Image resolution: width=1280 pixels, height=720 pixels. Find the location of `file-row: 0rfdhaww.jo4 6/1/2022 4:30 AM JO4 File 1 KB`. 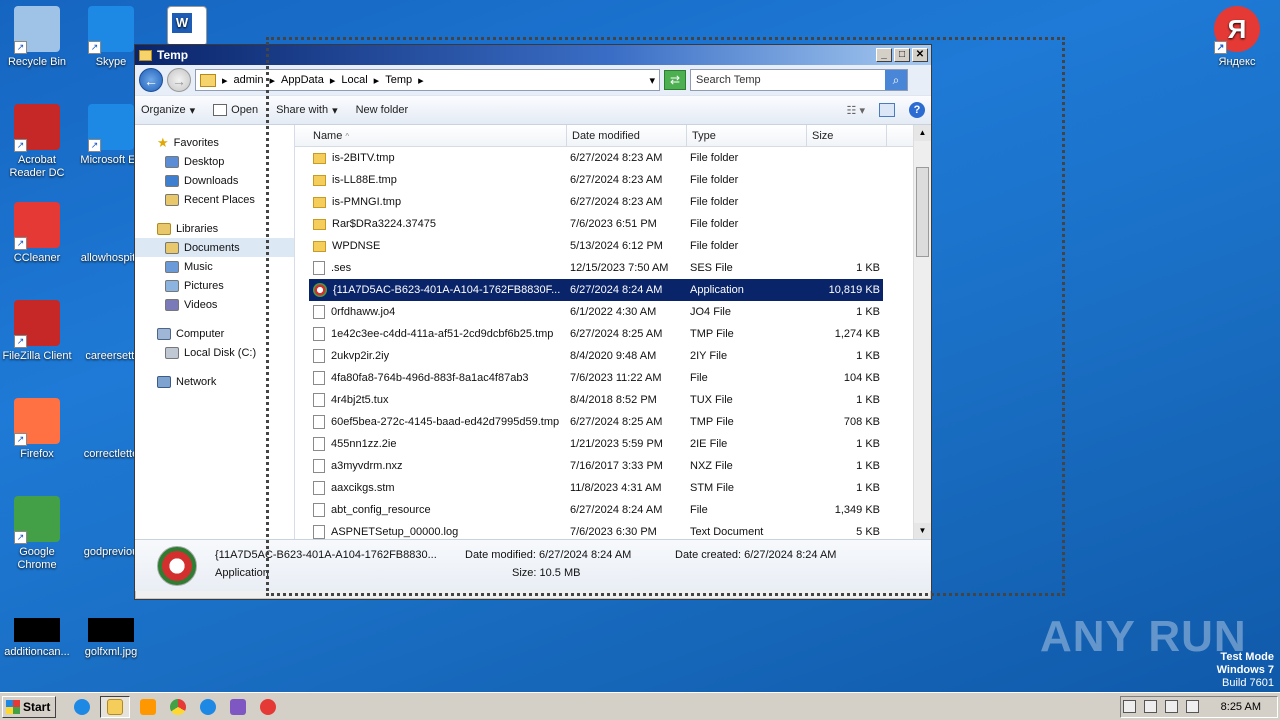

file-row: 0rfdhaww.jo4 6/1/2022 4:30 AM JO4 File 1 KB is located at coordinates (596, 312).